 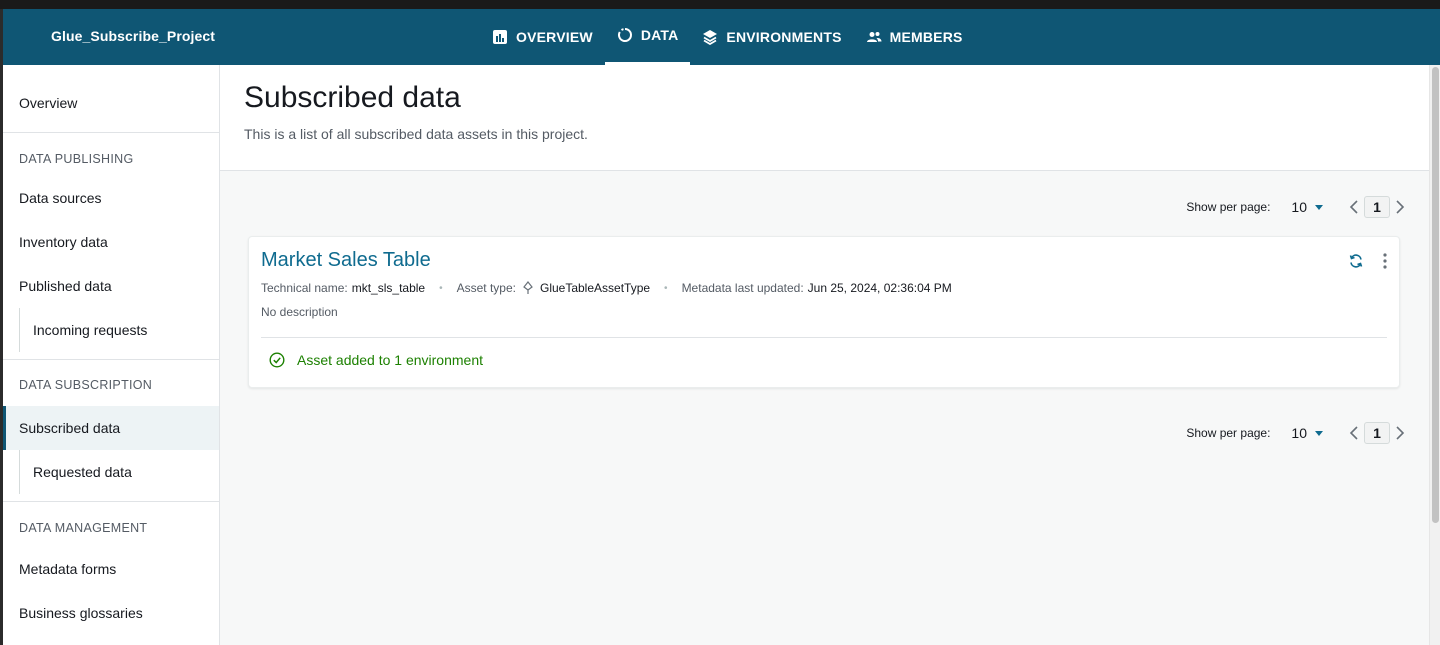 I want to click on page-title: Subscribed data, so click(x=352, y=97).